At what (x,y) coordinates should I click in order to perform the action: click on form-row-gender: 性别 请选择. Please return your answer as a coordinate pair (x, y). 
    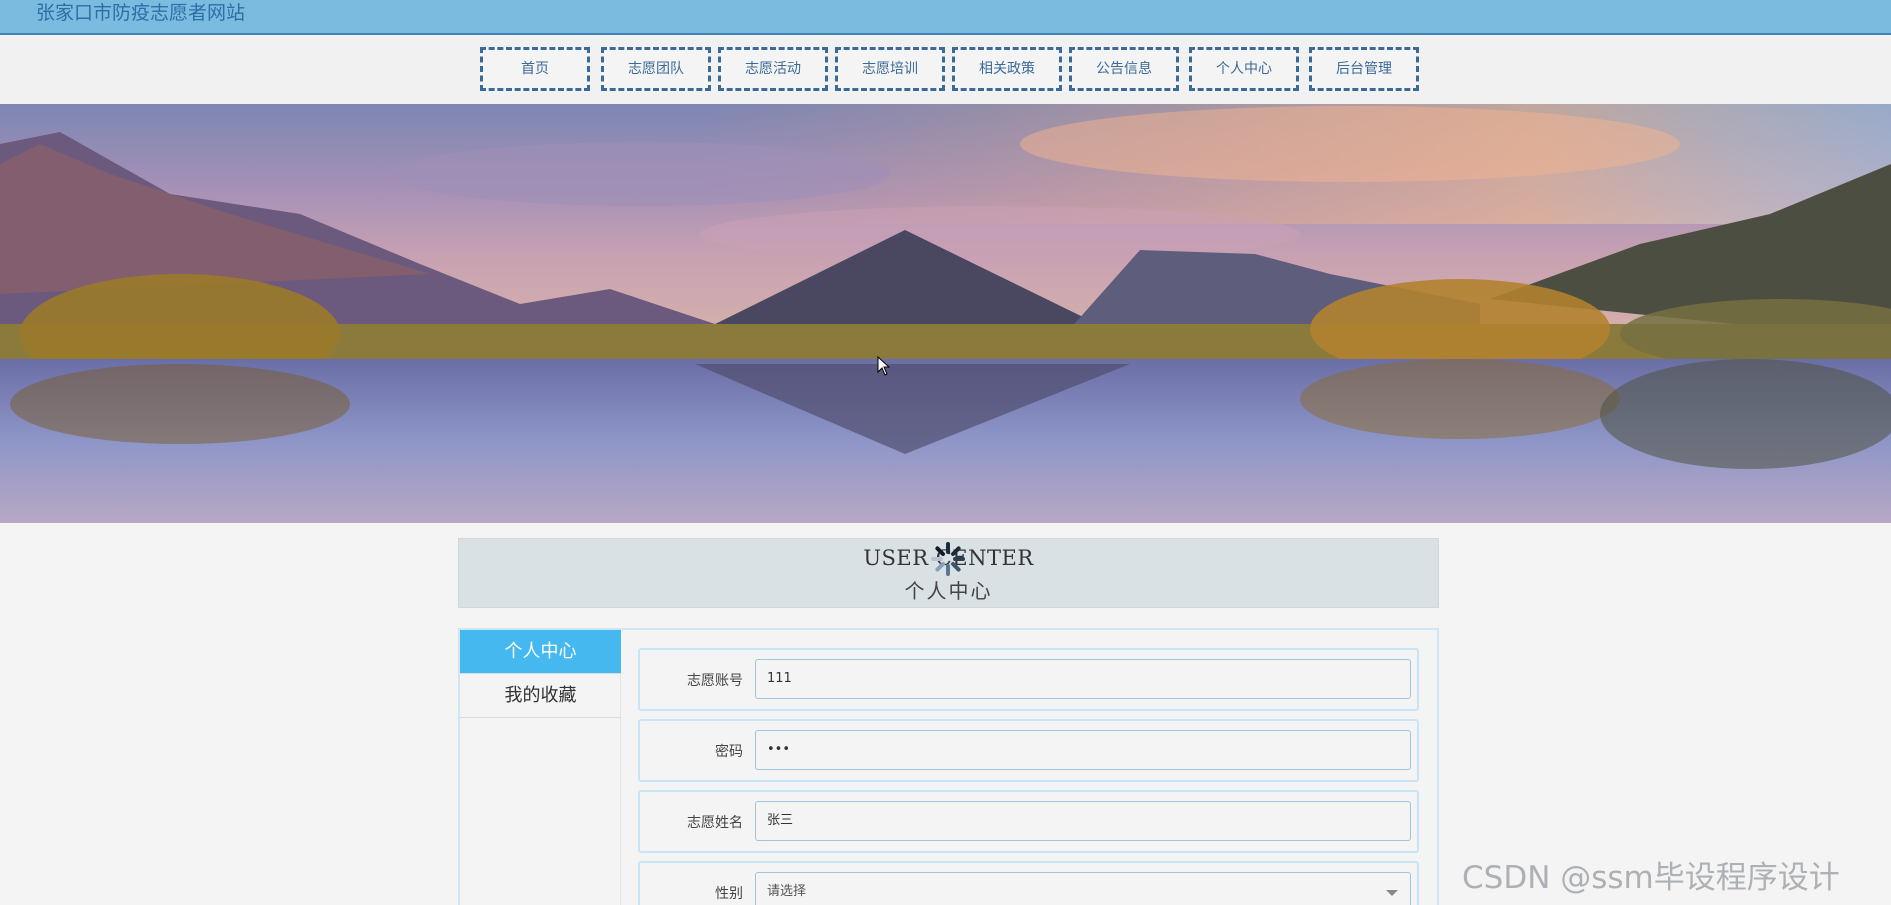
    Looking at the image, I should click on (1028, 883).